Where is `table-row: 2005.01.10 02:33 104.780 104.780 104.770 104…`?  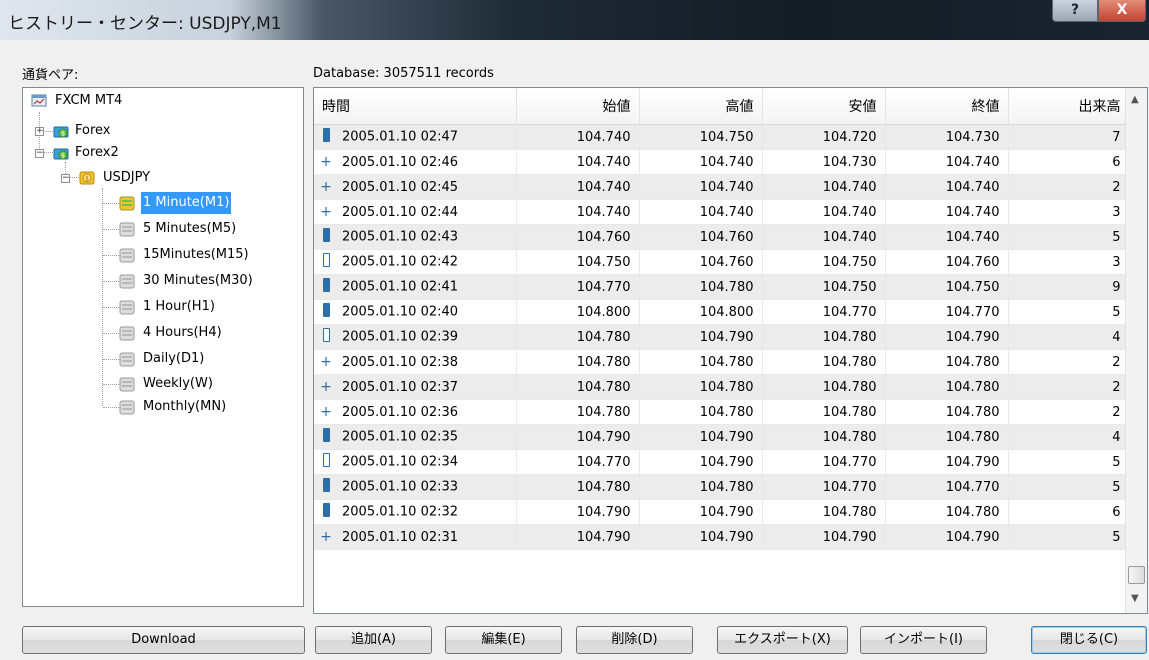
table-row: 2005.01.10 02:33 104.780 104.780 104.770 104… is located at coordinates (722, 487).